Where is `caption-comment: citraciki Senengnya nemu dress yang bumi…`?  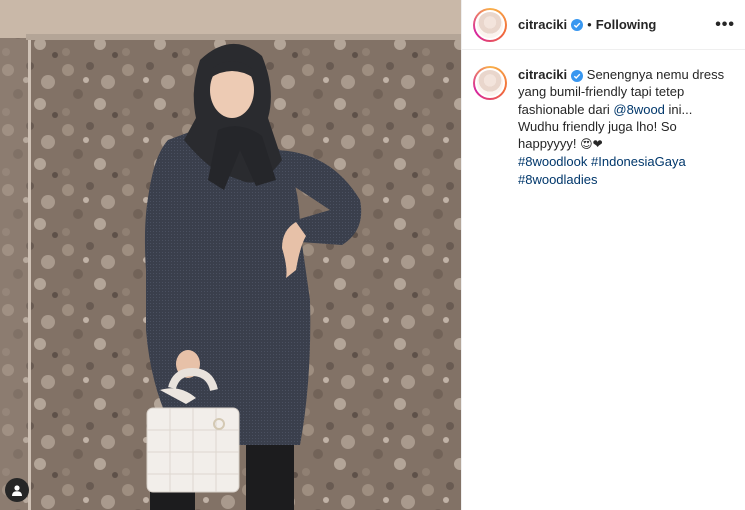 caption-comment: citraciki Senengnya nemu dress yang bumi… is located at coordinates (603, 119).